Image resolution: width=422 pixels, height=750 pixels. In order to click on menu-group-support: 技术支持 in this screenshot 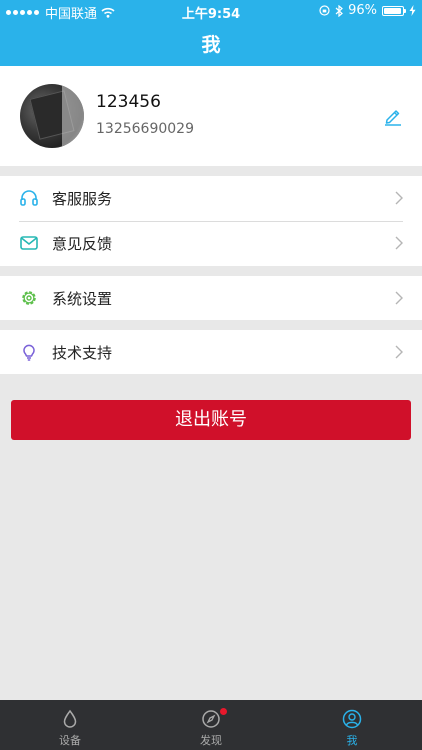, I will do `click(211, 352)`.